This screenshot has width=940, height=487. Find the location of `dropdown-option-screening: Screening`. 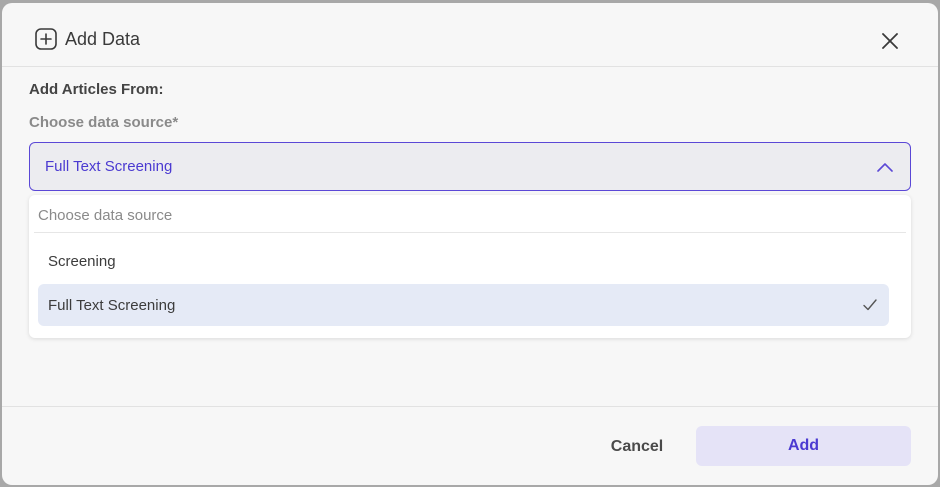

dropdown-option-screening: Screening is located at coordinates (463, 261).